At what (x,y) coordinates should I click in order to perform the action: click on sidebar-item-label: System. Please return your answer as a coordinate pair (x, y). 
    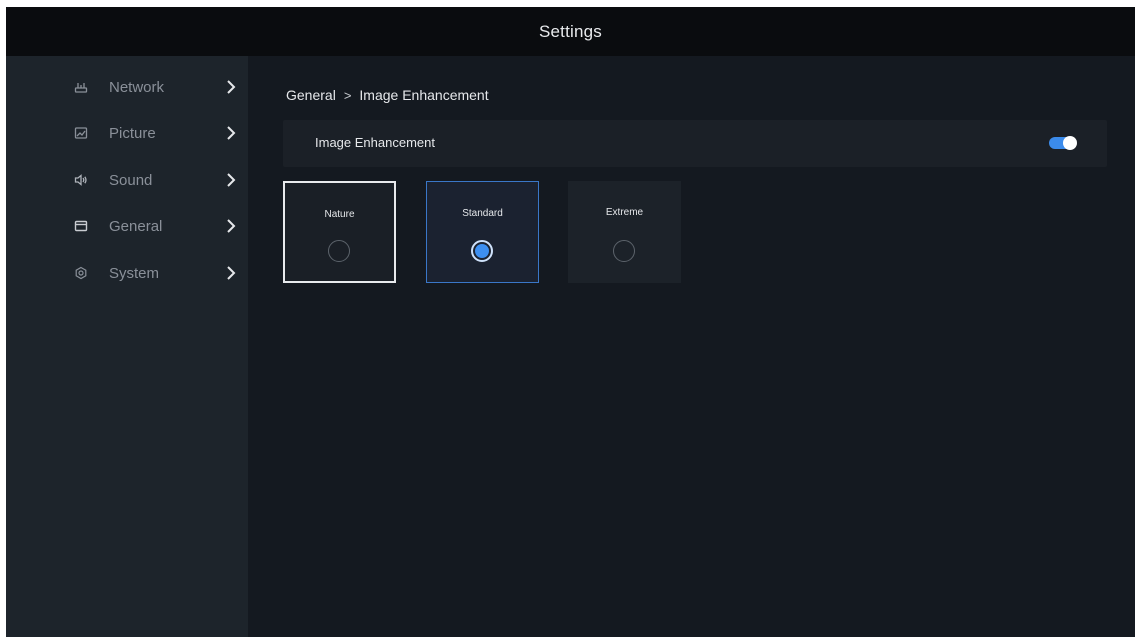
    Looking at the image, I should click on (134, 273).